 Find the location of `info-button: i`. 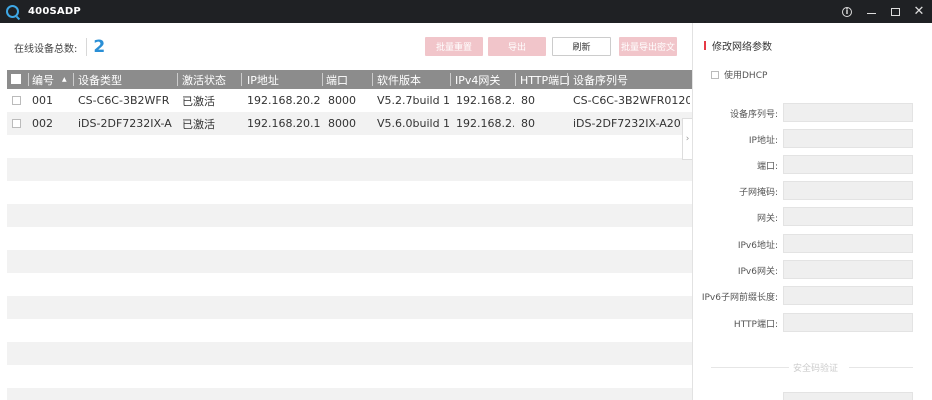

info-button: i is located at coordinates (847, 11).